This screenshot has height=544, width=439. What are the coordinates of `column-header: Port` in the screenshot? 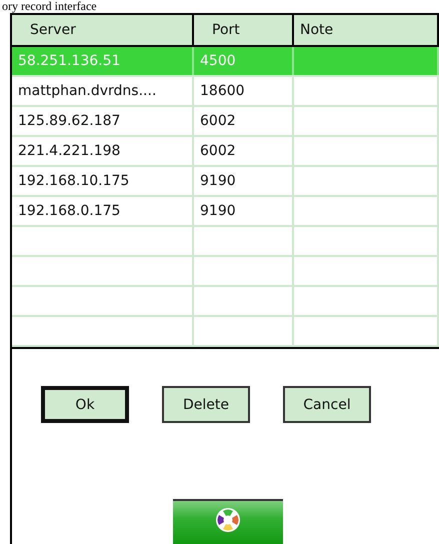 It's located at (243, 30).